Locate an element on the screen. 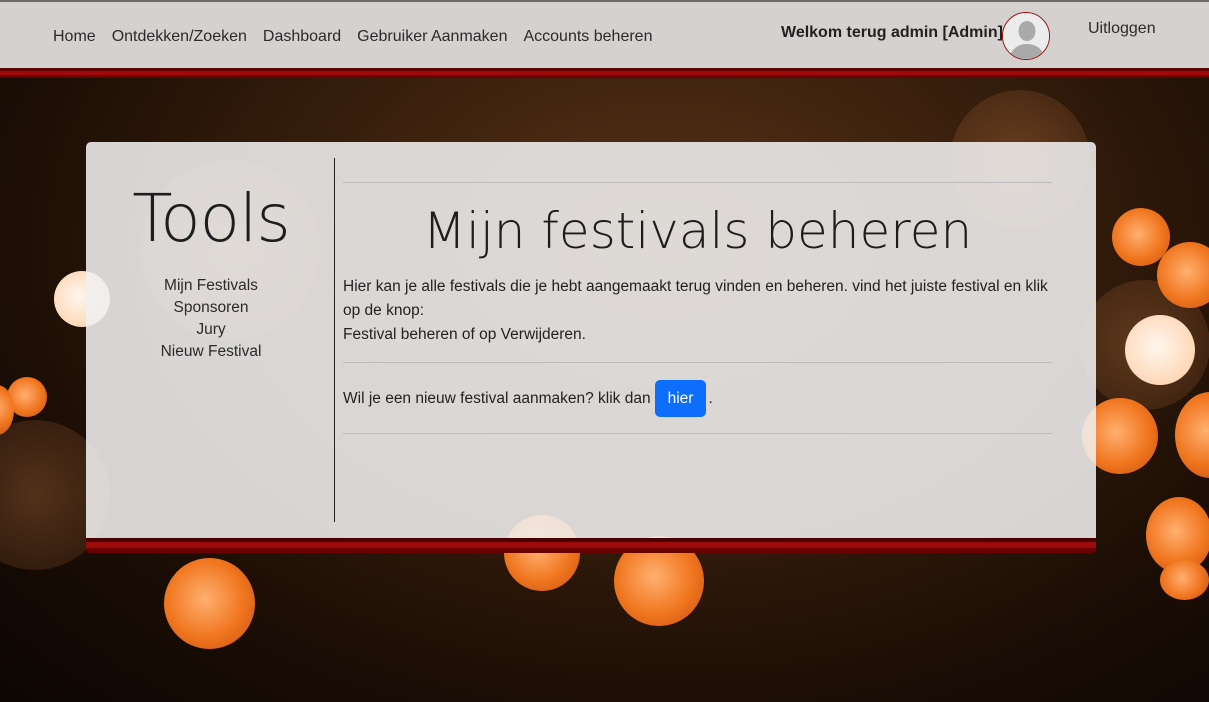 This screenshot has height=702, width=1209. sidebar-divider is located at coordinates (334, 340).